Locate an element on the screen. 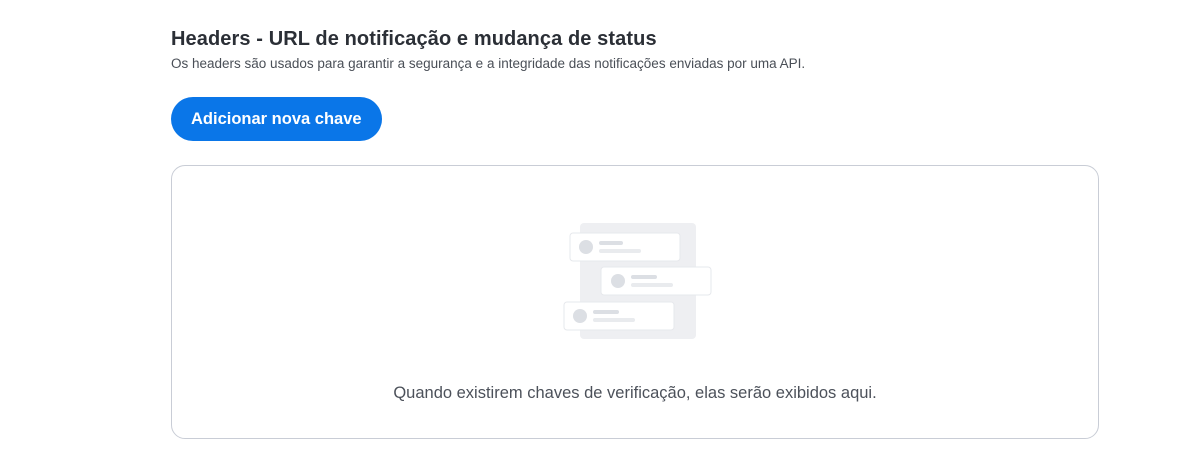  illustration-line-3a is located at coordinates (606, 312).